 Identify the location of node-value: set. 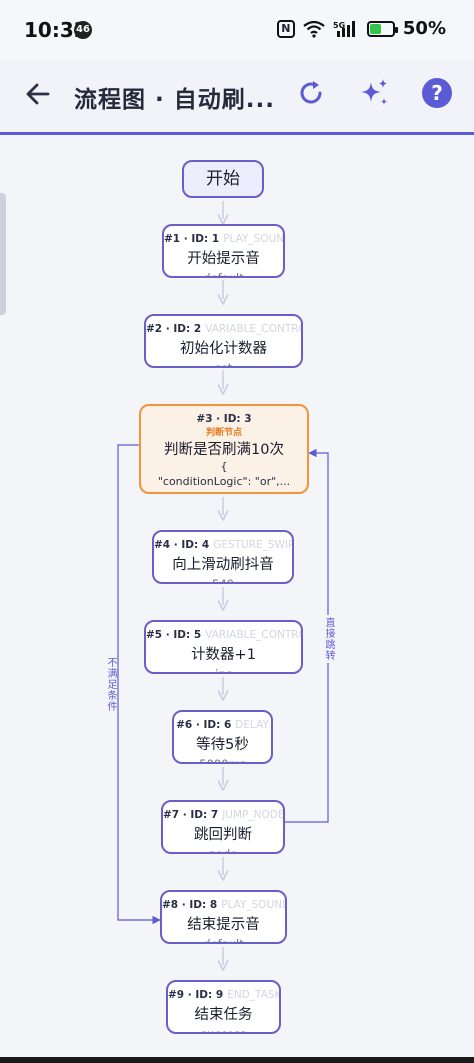
(223, 364).